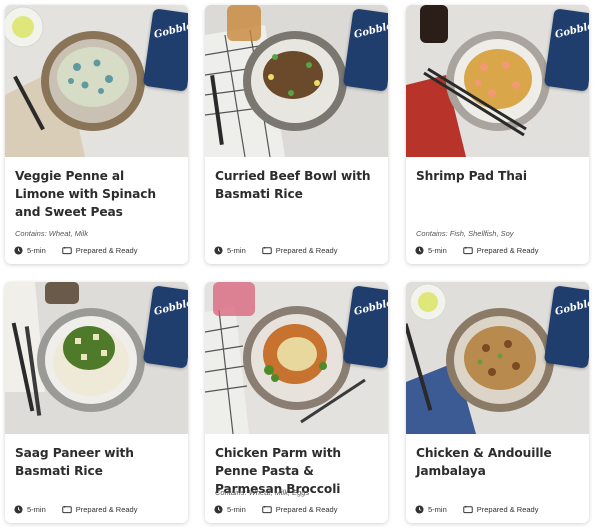  I want to click on meal-title: Shrimp Pad Thai, so click(497, 176).